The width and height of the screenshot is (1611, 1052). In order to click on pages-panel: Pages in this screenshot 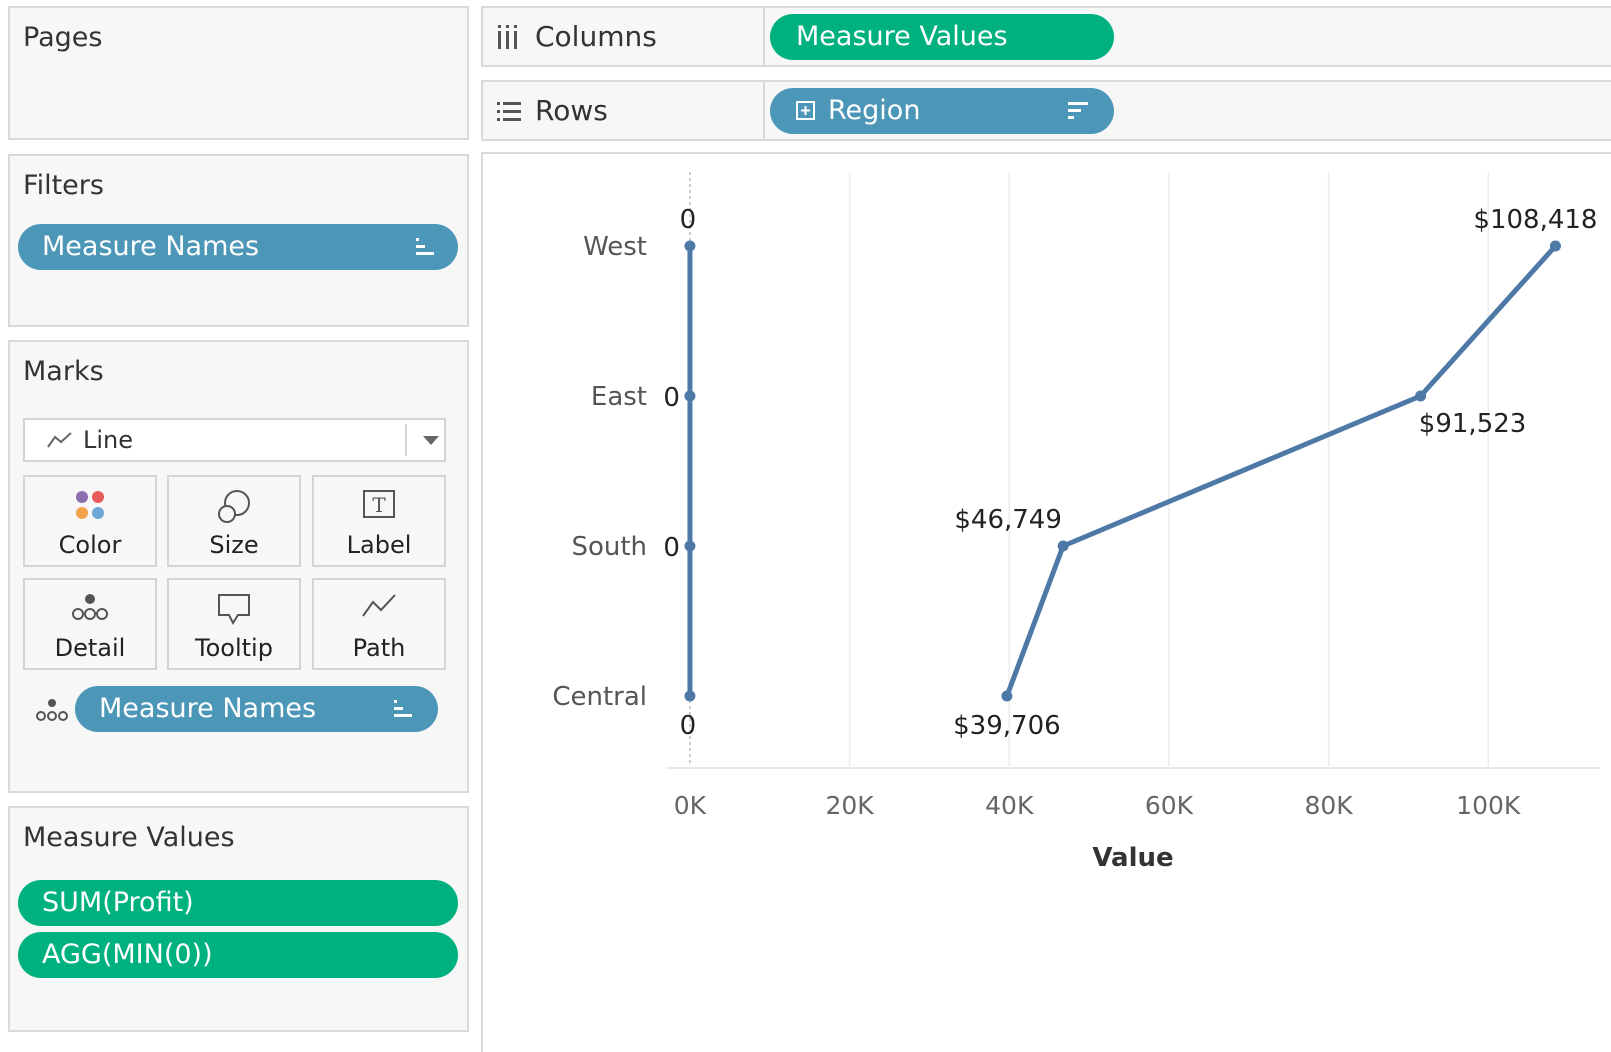, I will do `click(238, 73)`.